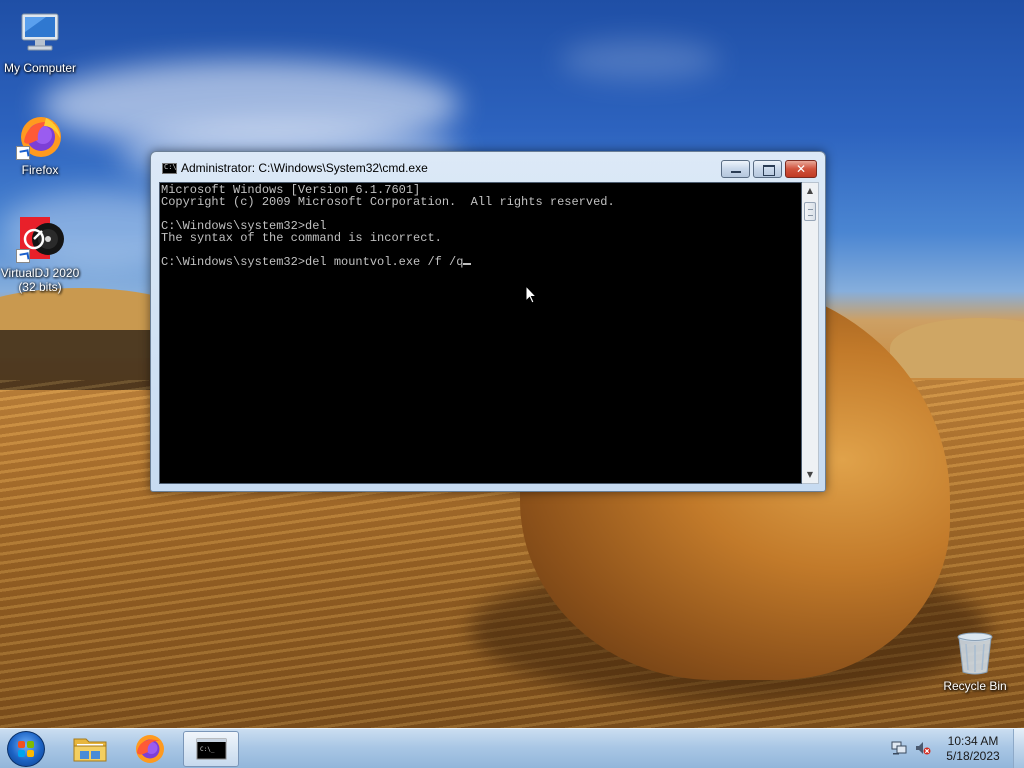 The height and width of the screenshot is (768, 1024). Describe the element at coordinates (40, 170) in the screenshot. I see `desktop-icon-label: Firefox` at that location.